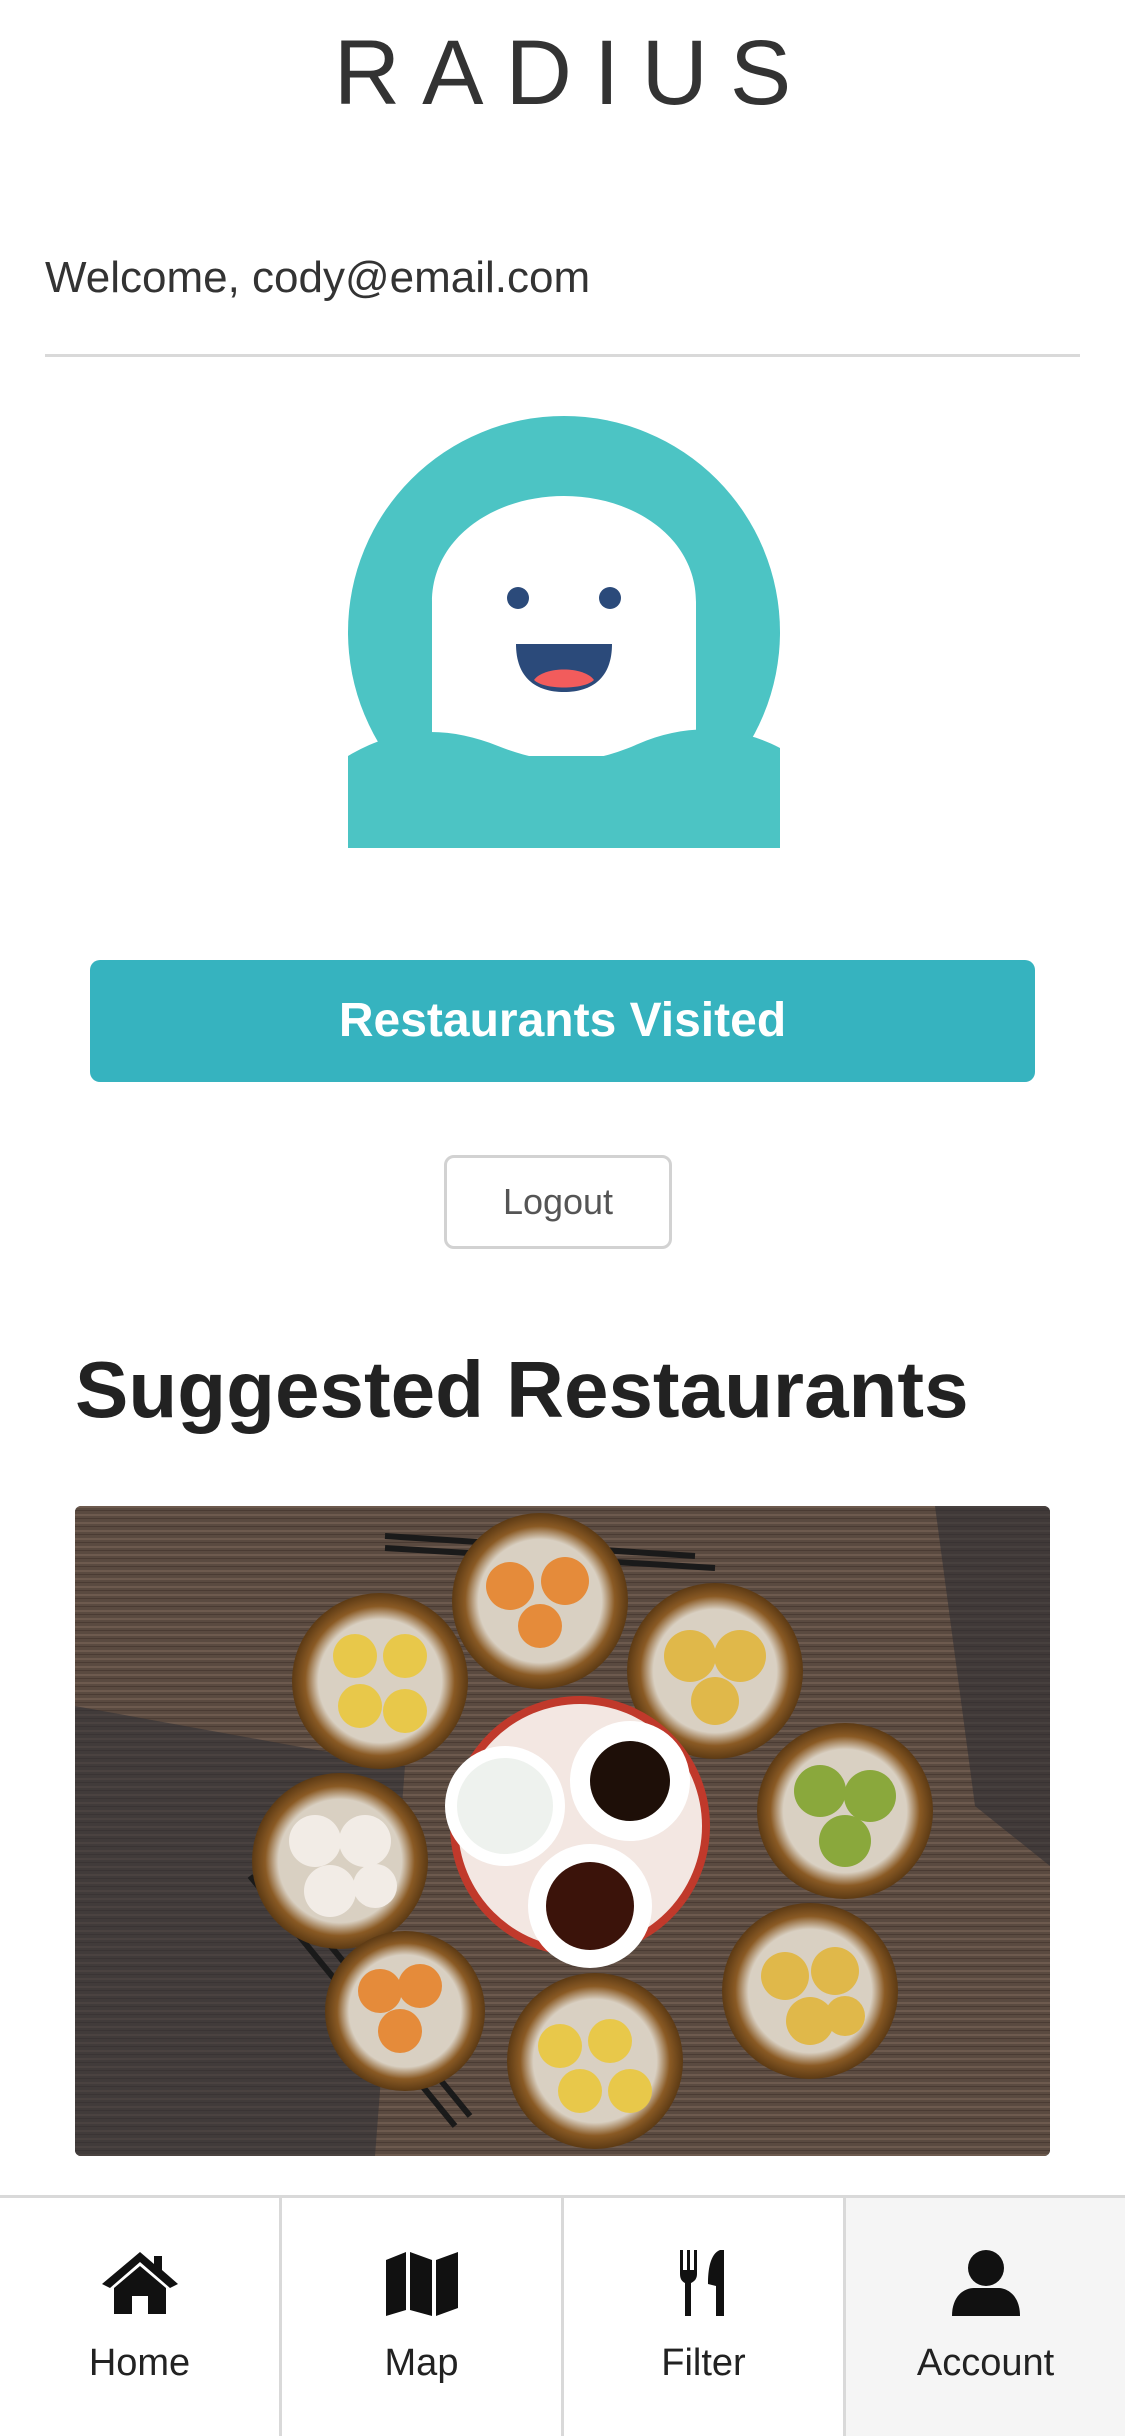 This screenshot has height=2436, width=1125. What do you see at coordinates (703, 2363) in the screenshot?
I see `tab-label-filter: Filter` at bounding box center [703, 2363].